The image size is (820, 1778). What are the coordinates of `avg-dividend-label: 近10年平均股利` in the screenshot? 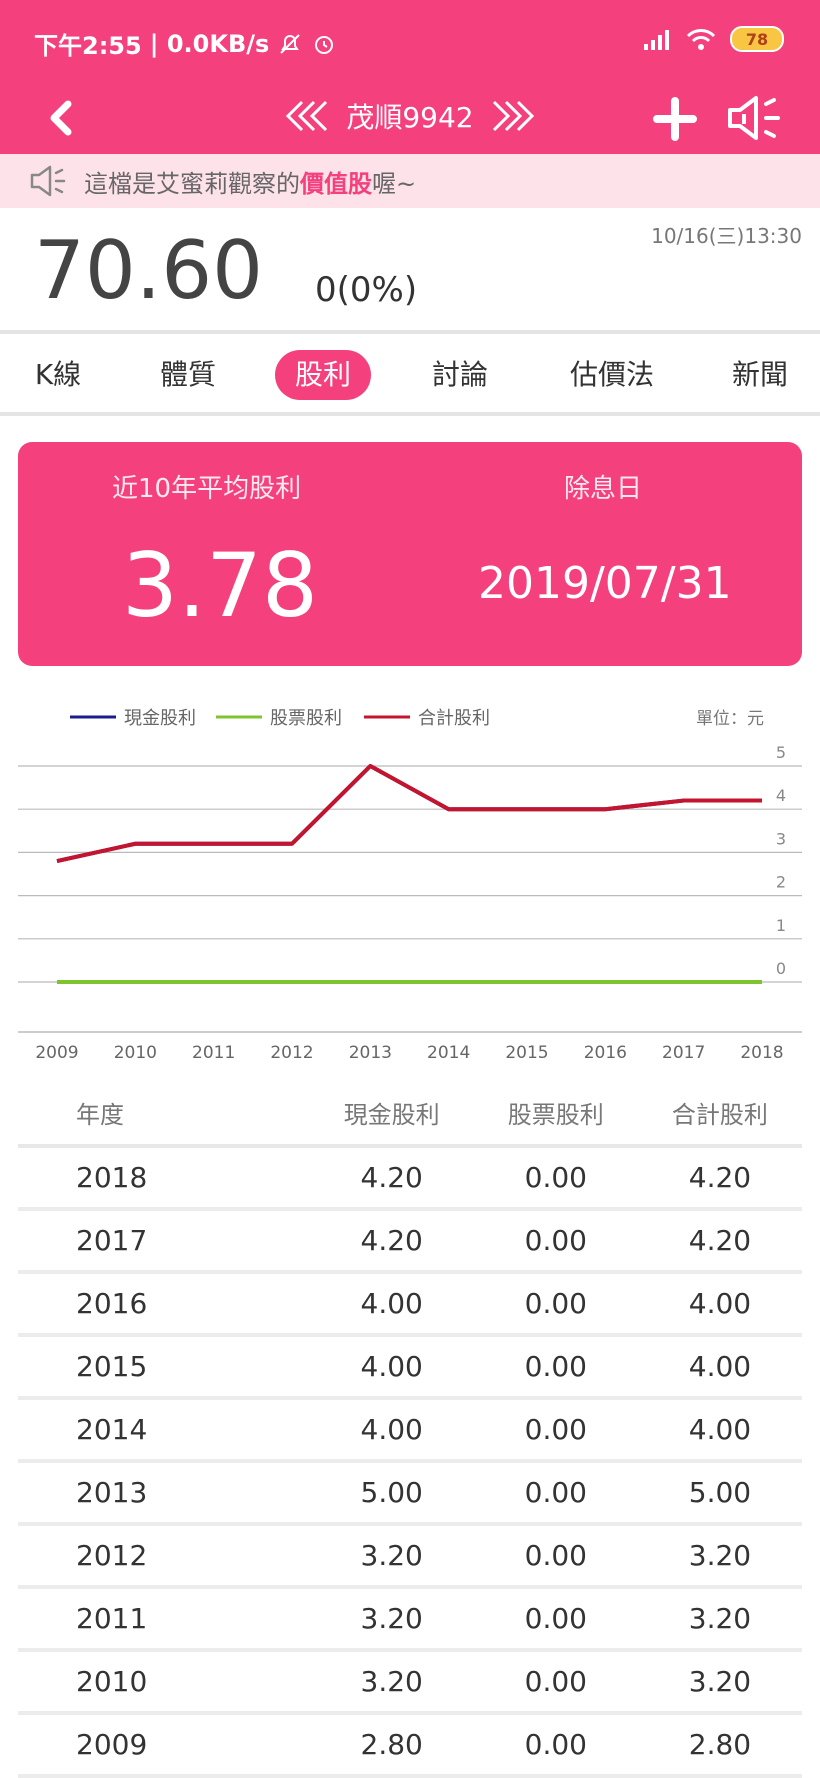 It's located at (207, 489).